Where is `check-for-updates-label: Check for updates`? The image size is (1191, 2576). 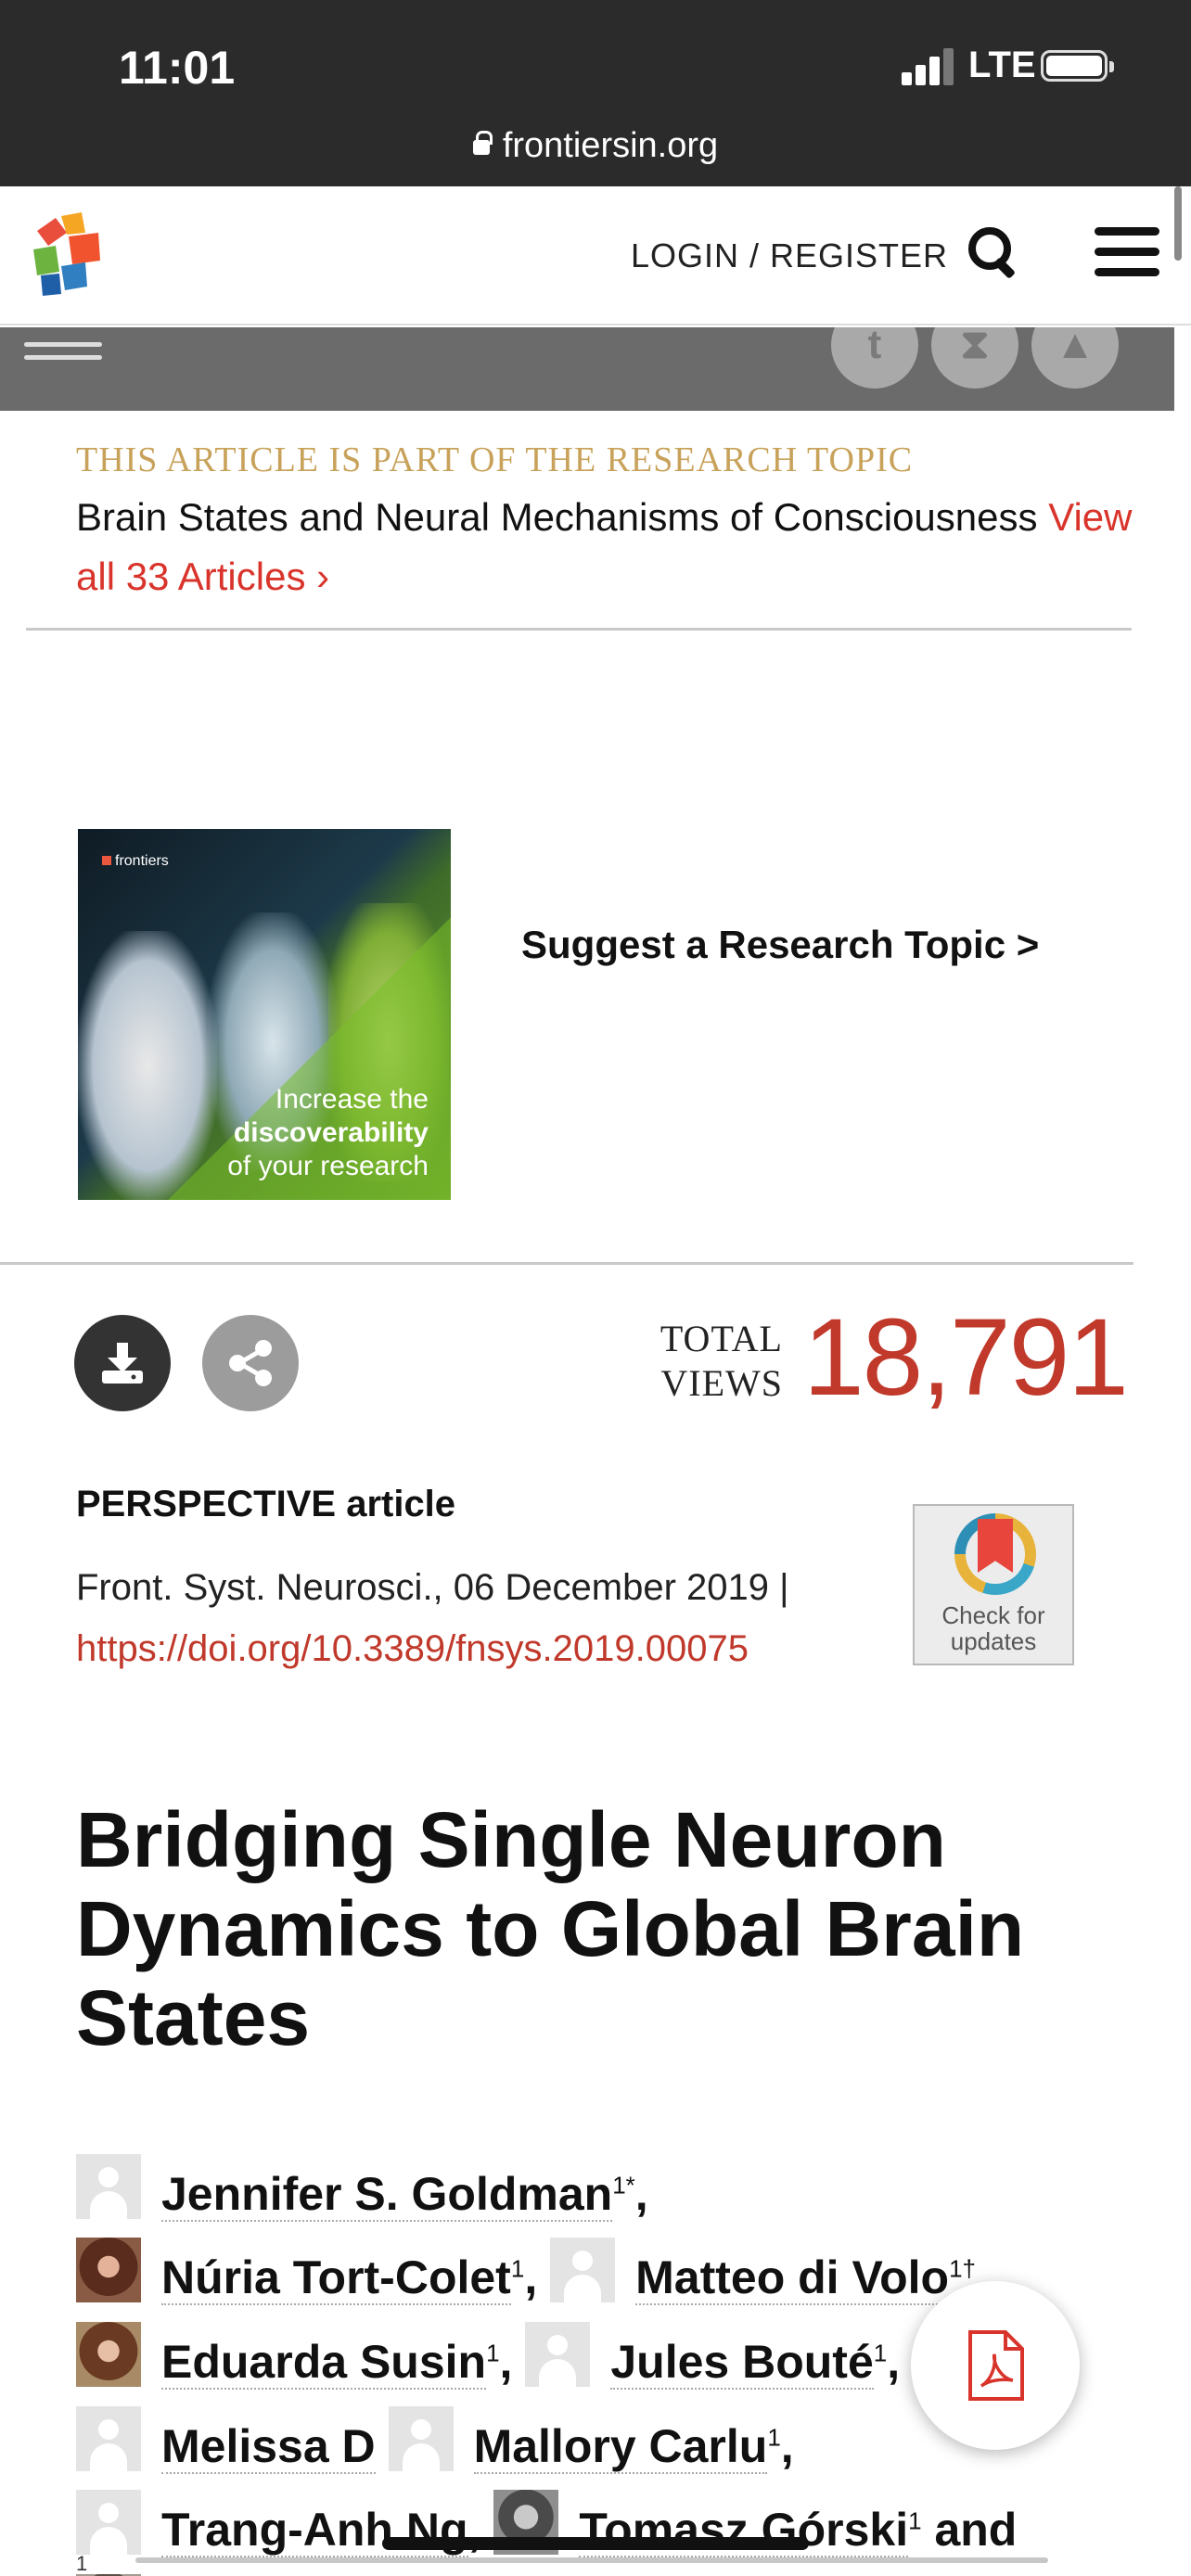 check-for-updates-label: Check for updates is located at coordinates (993, 1628).